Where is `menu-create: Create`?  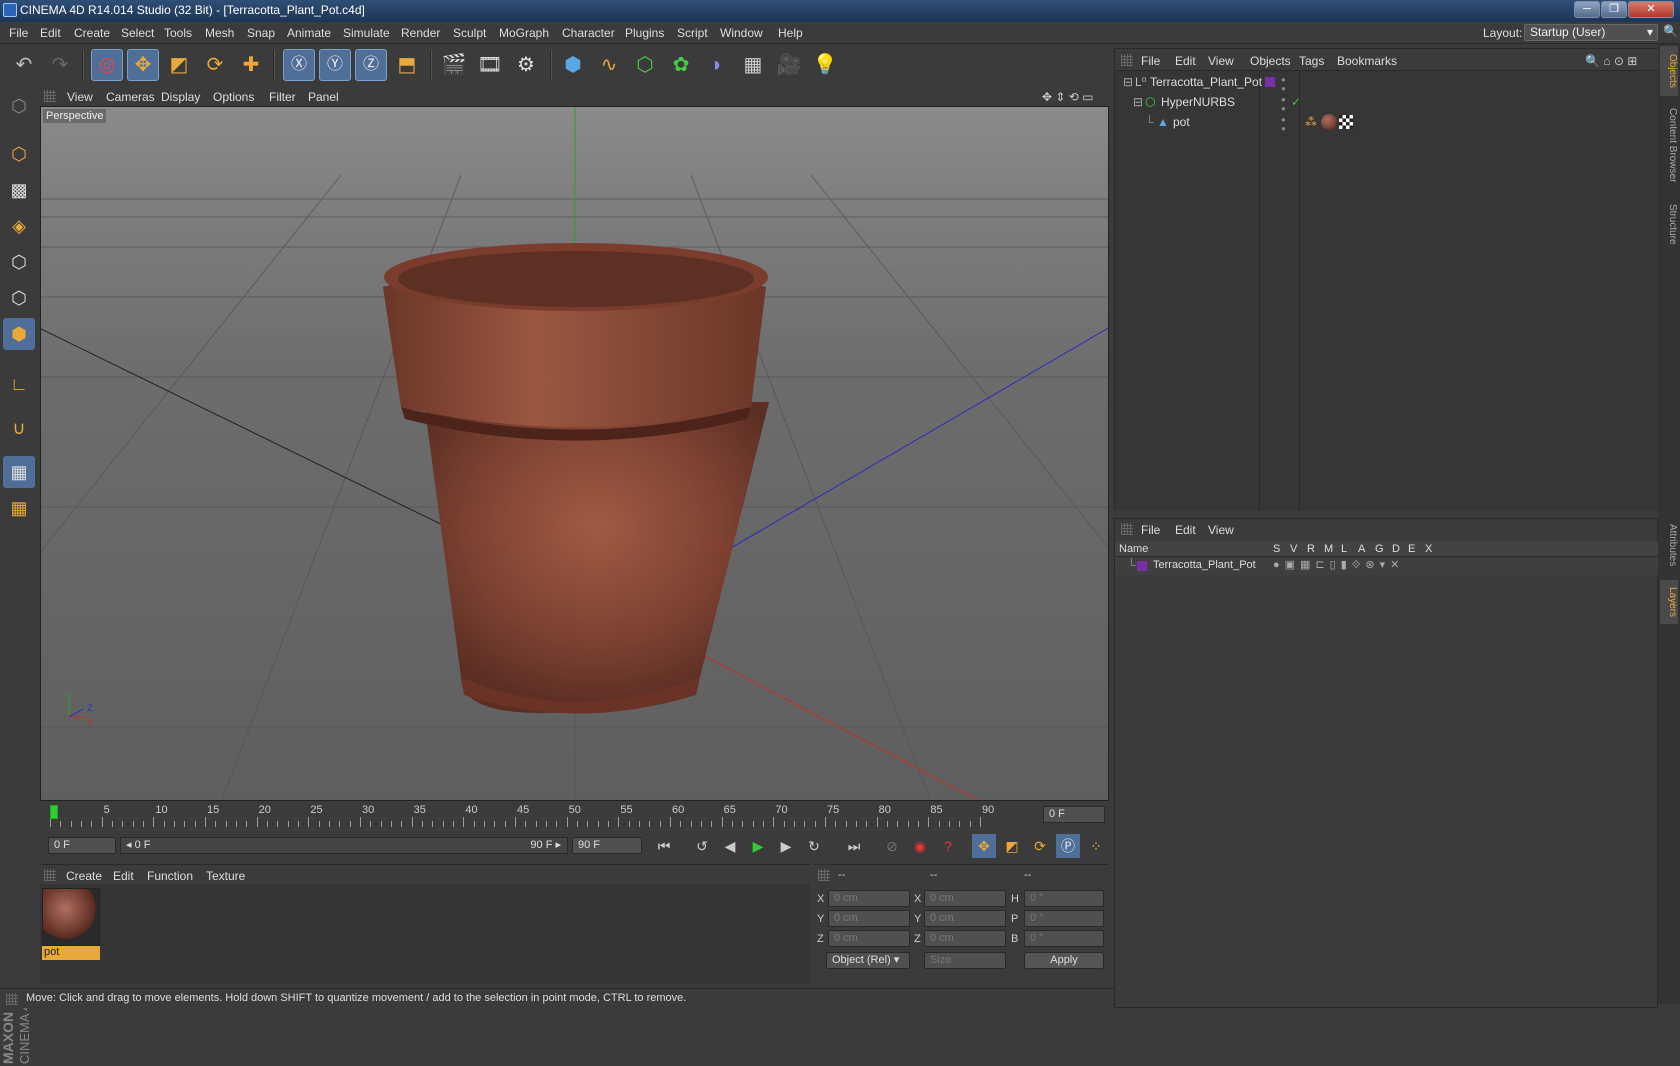
menu-create: Create is located at coordinates (92, 33).